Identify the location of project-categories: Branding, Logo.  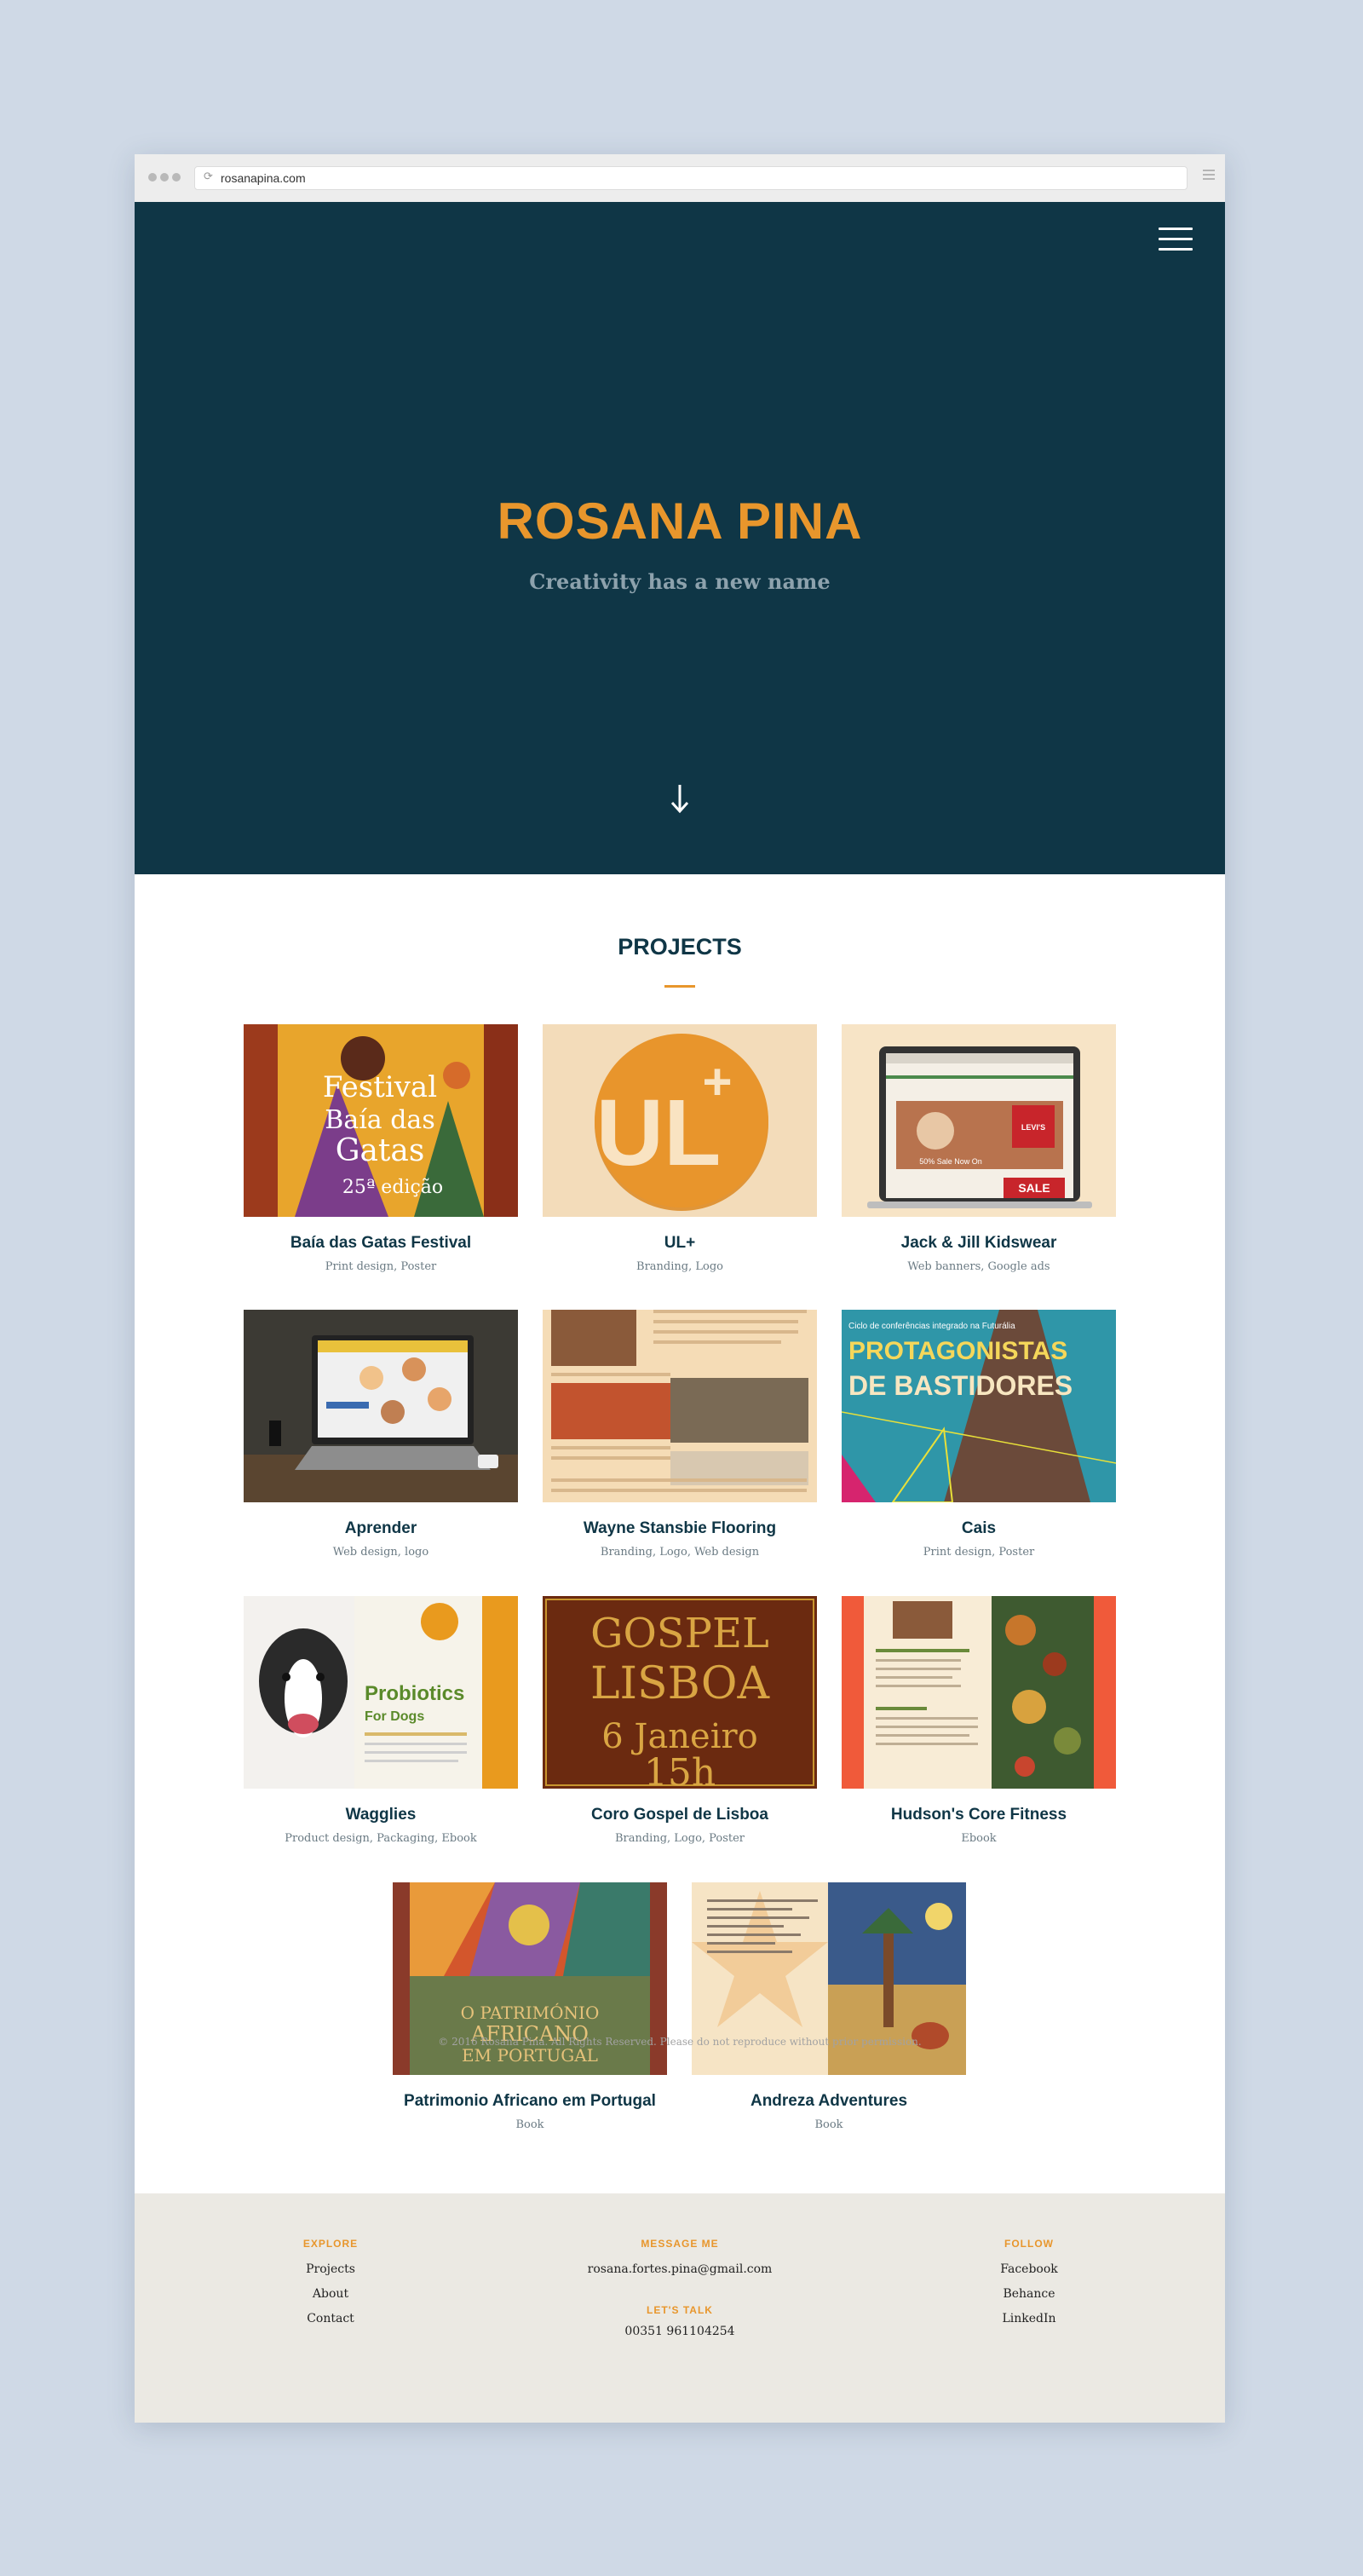
(679, 1266).